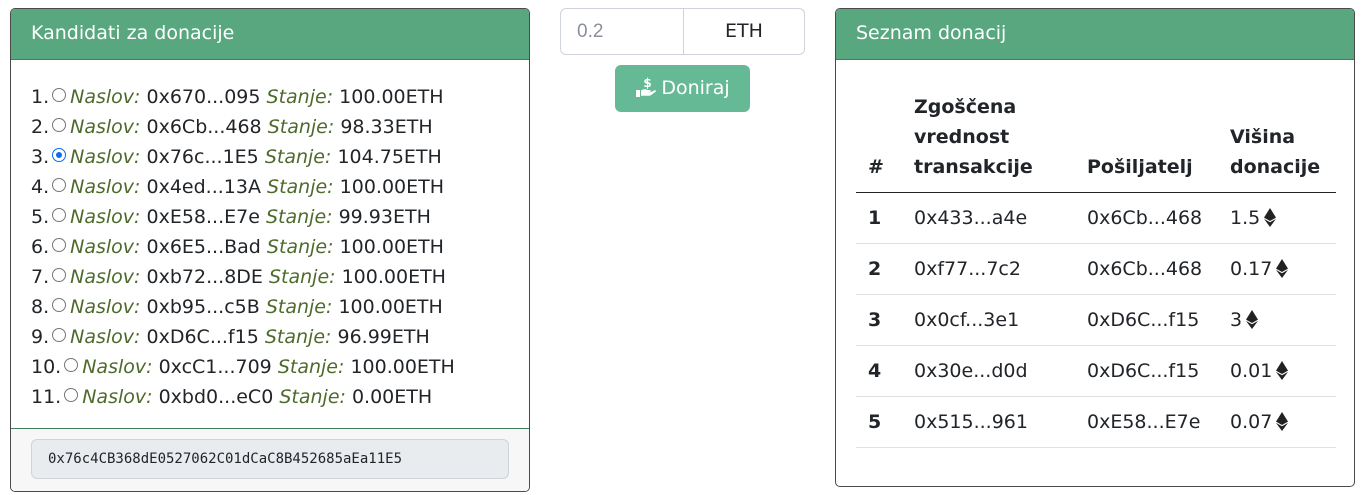 The height and width of the screenshot is (495, 1364). I want to click on donate-button: $ Doniraj, so click(682, 88).